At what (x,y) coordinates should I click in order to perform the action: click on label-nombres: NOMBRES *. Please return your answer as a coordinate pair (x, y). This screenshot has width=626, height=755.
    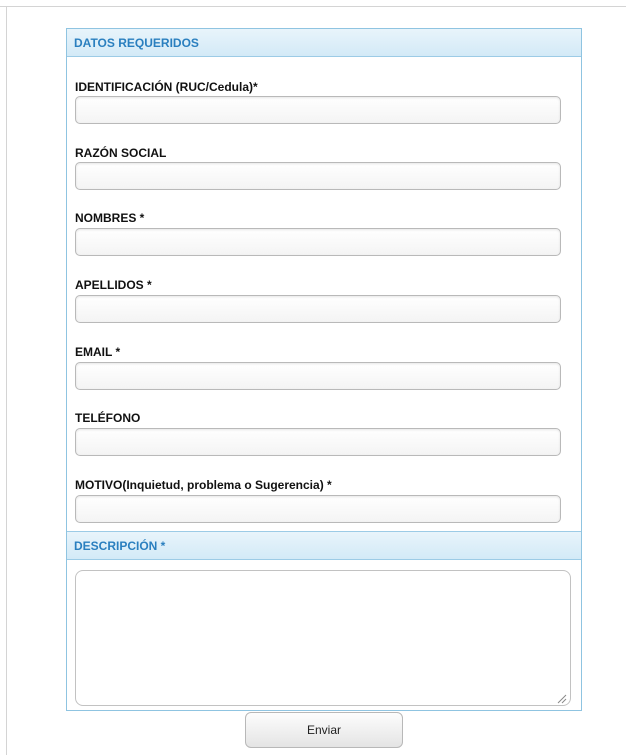
    Looking at the image, I should click on (110, 218).